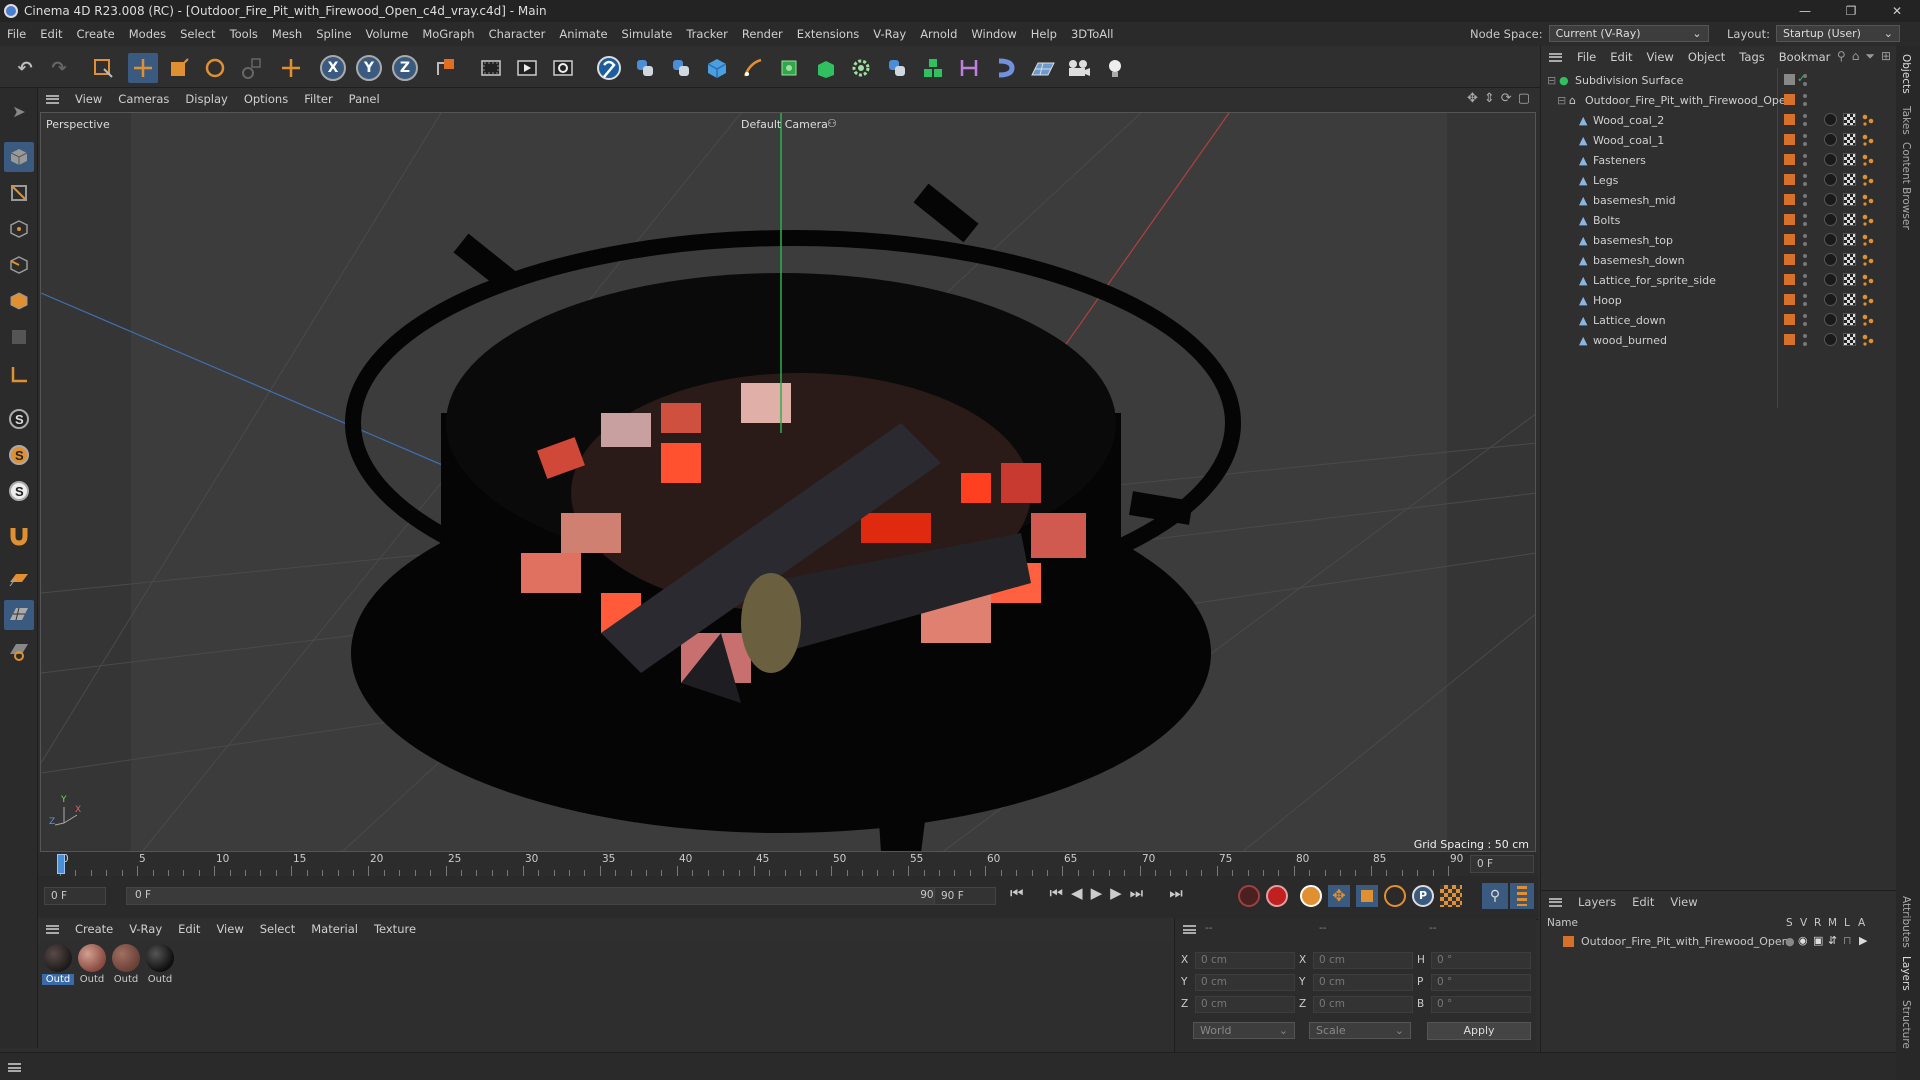  What do you see at coordinates (1841, 56) in the screenshot?
I see `search-icon: ⚲` at bounding box center [1841, 56].